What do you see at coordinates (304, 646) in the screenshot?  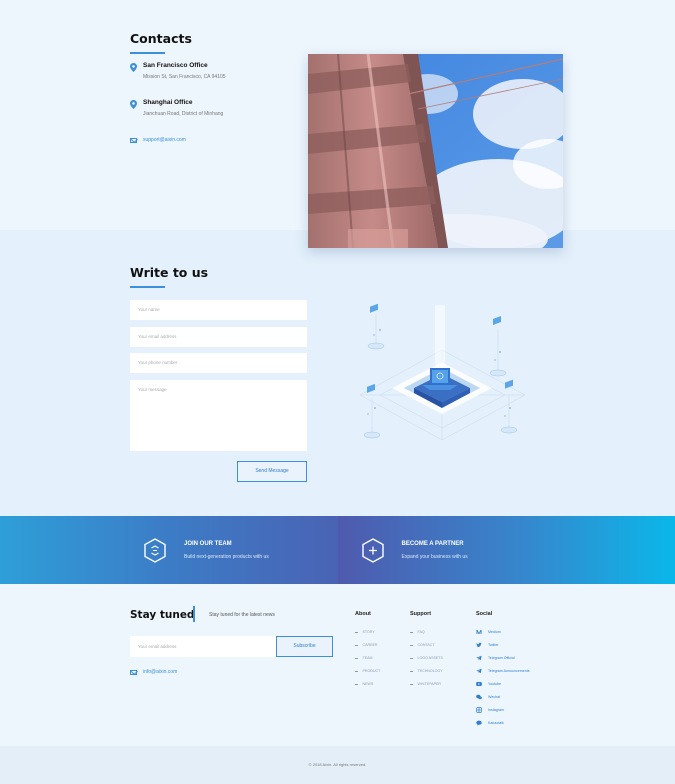 I see `subscribe-button: Subscribe` at bounding box center [304, 646].